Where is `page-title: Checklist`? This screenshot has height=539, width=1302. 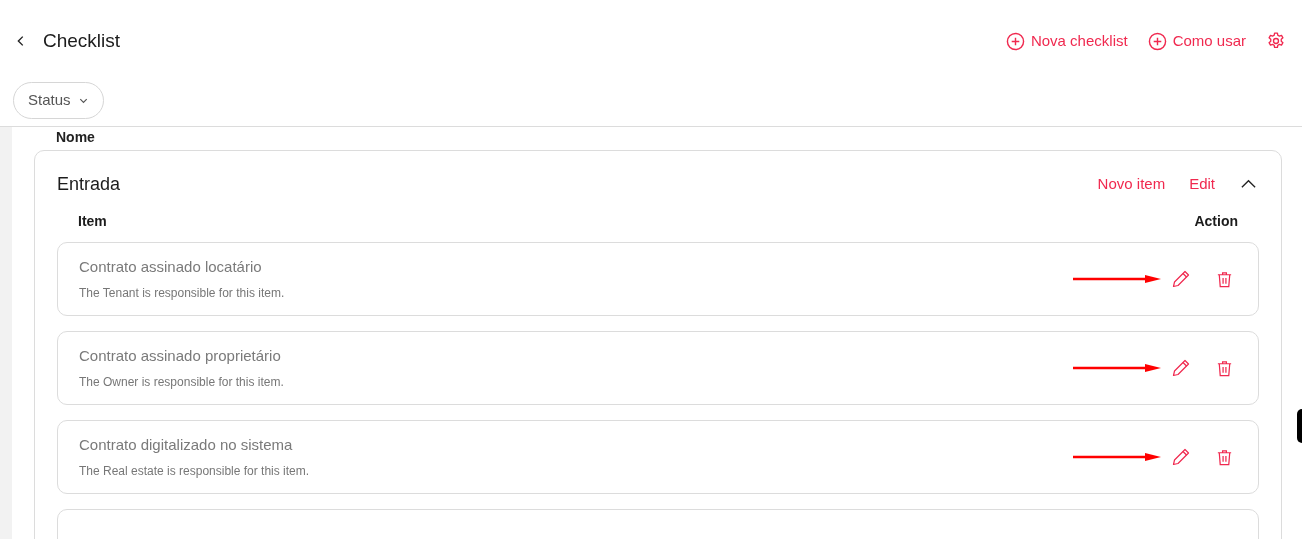
page-title: Checklist is located at coordinates (82, 40).